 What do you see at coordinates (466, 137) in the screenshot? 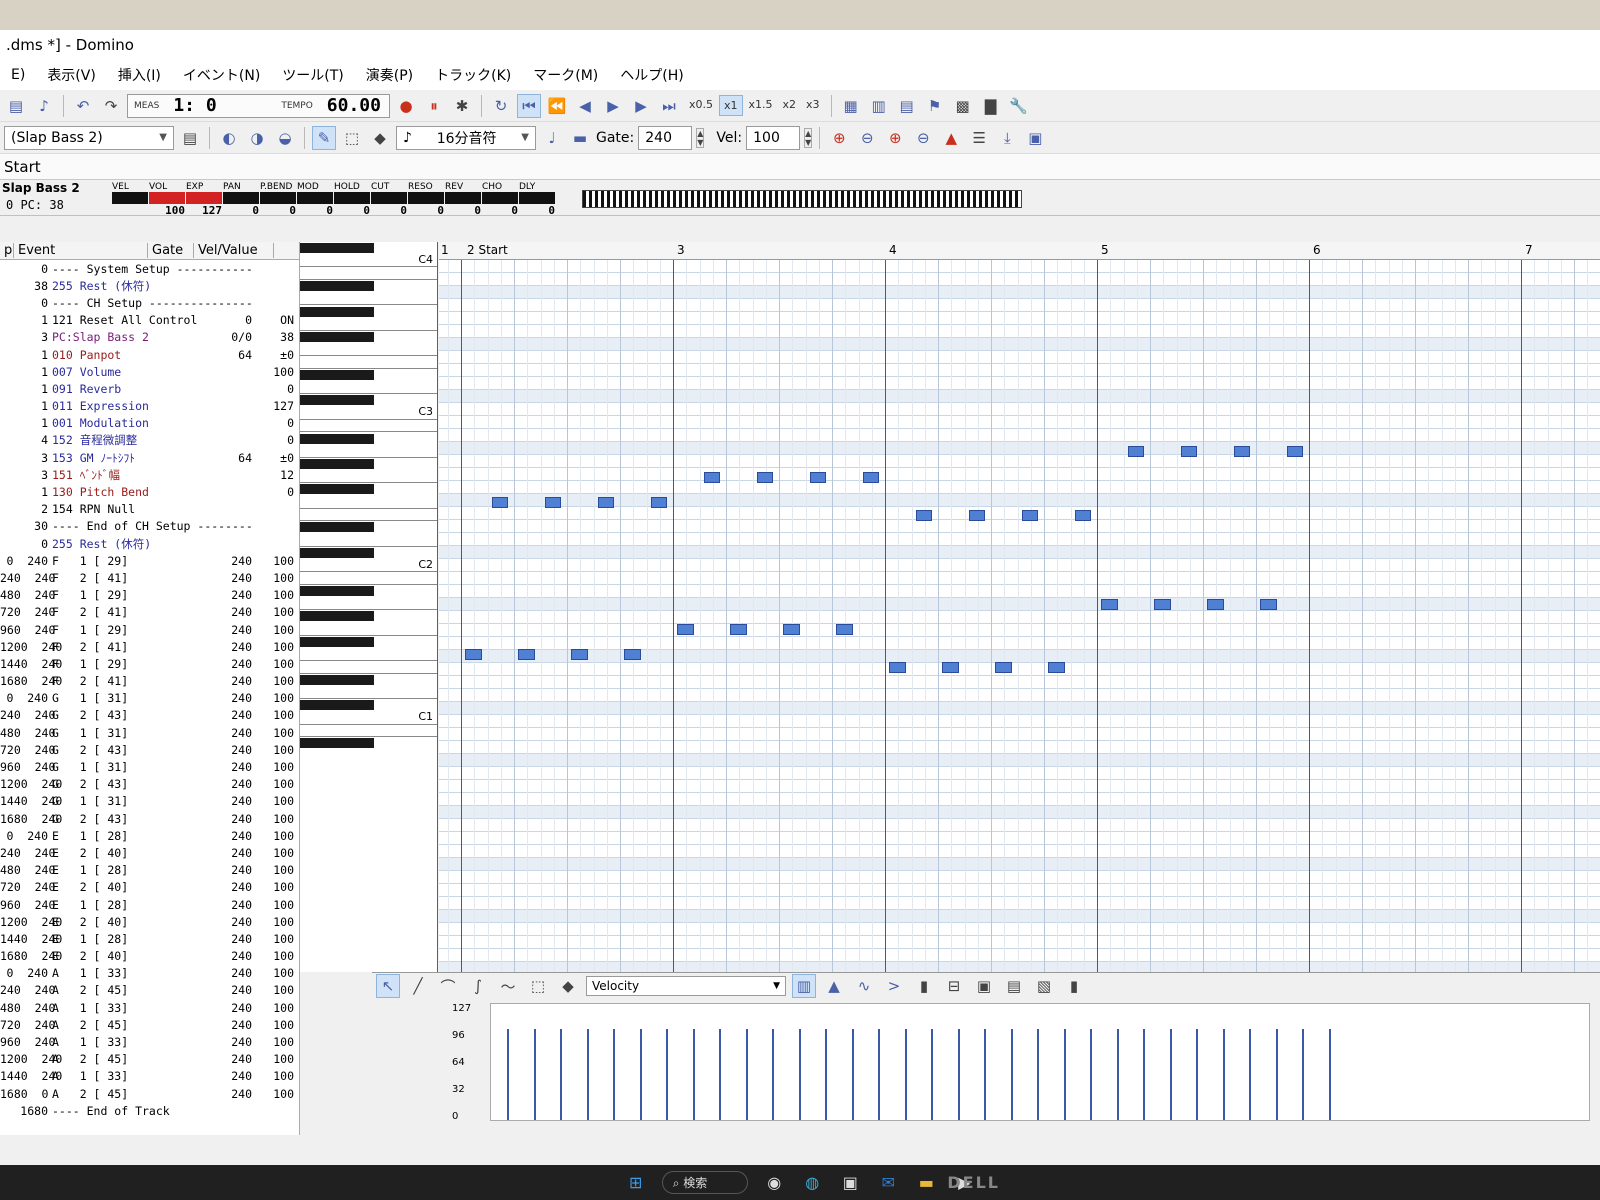
I see `note-length-select: ♪ 16分音符 ▼` at bounding box center [466, 137].